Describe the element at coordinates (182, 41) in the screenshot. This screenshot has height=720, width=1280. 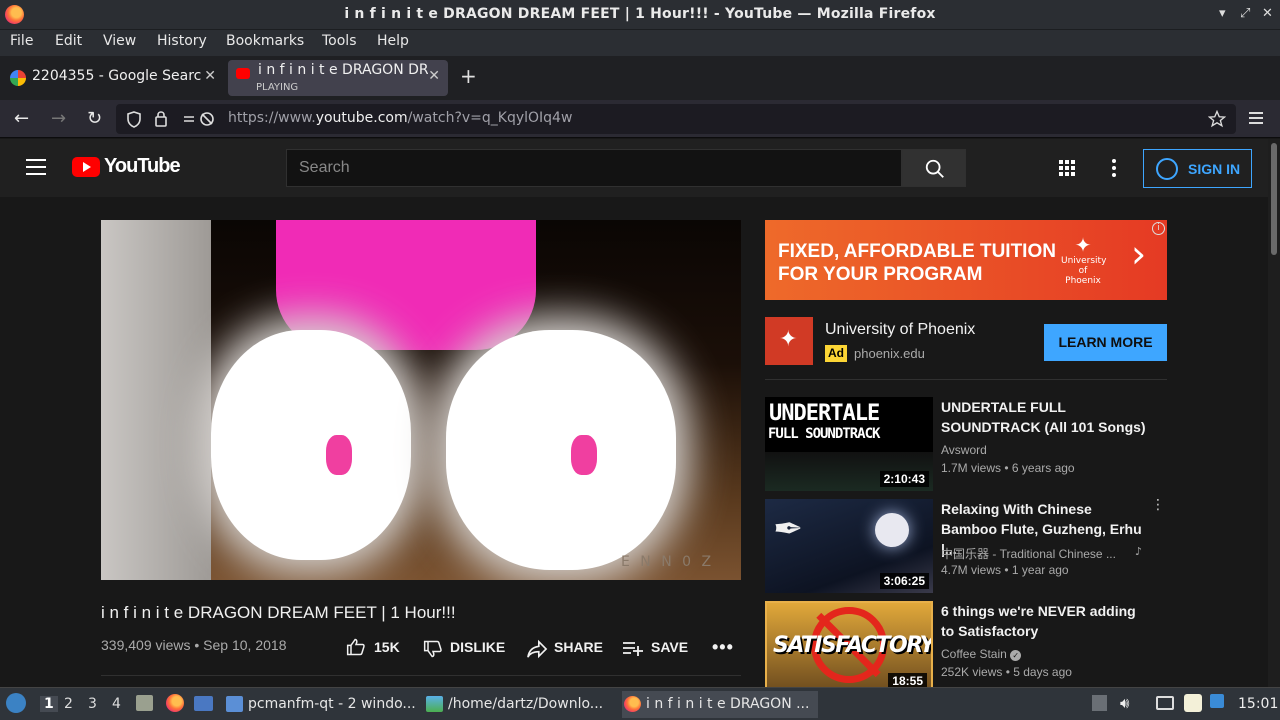
I see `menu-history: History` at that location.